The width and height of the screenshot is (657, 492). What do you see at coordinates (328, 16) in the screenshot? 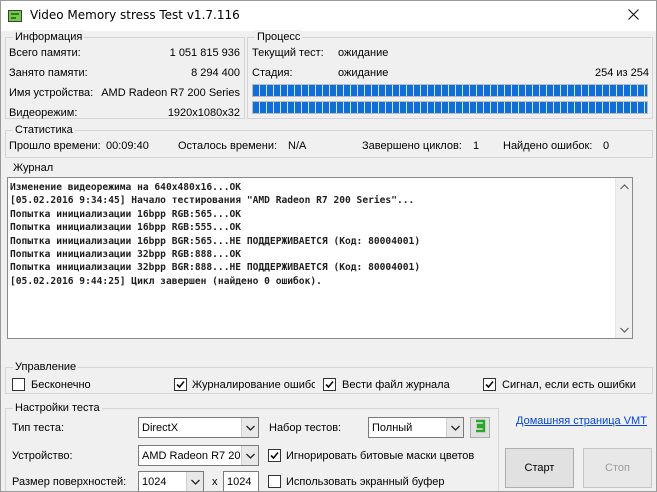
I see `title-bar: Video Memory stress Test v1.7.116` at bounding box center [328, 16].